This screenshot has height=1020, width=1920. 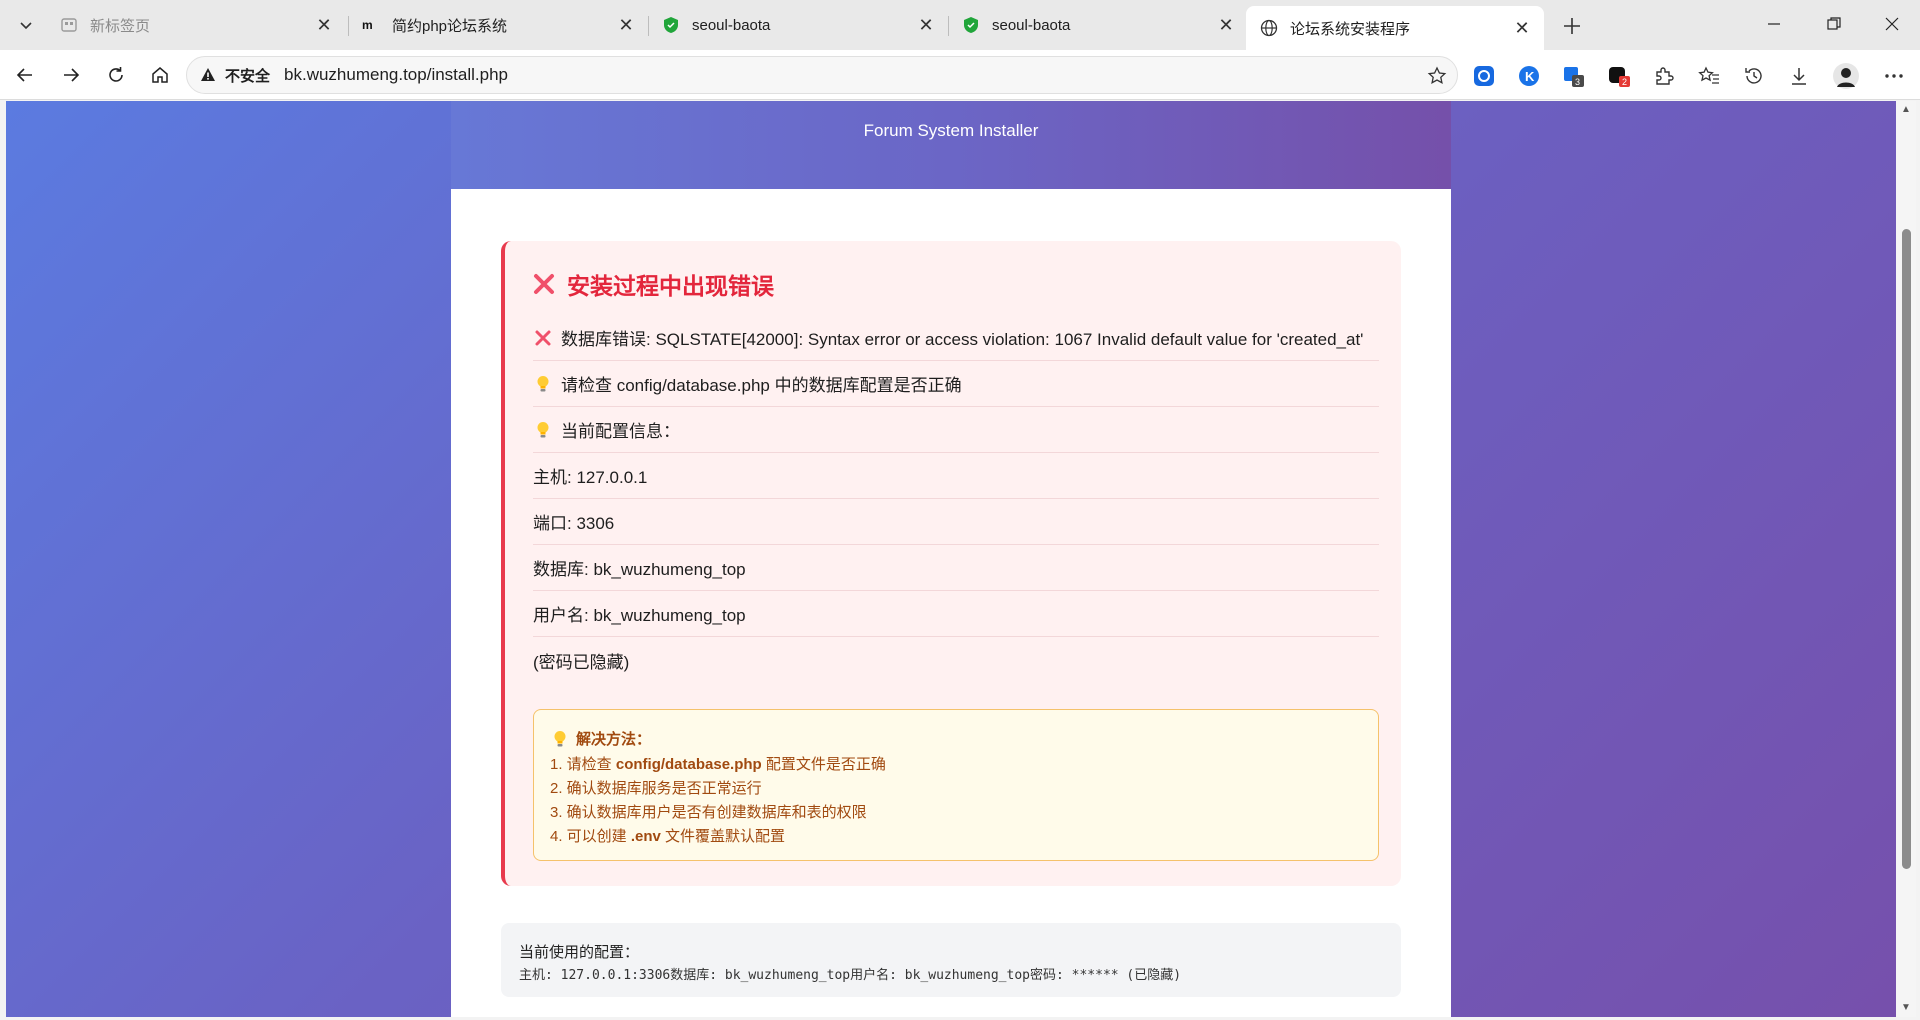 I want to click on current-config-title: 当前使用的配置：, so click(x=579, y=952).